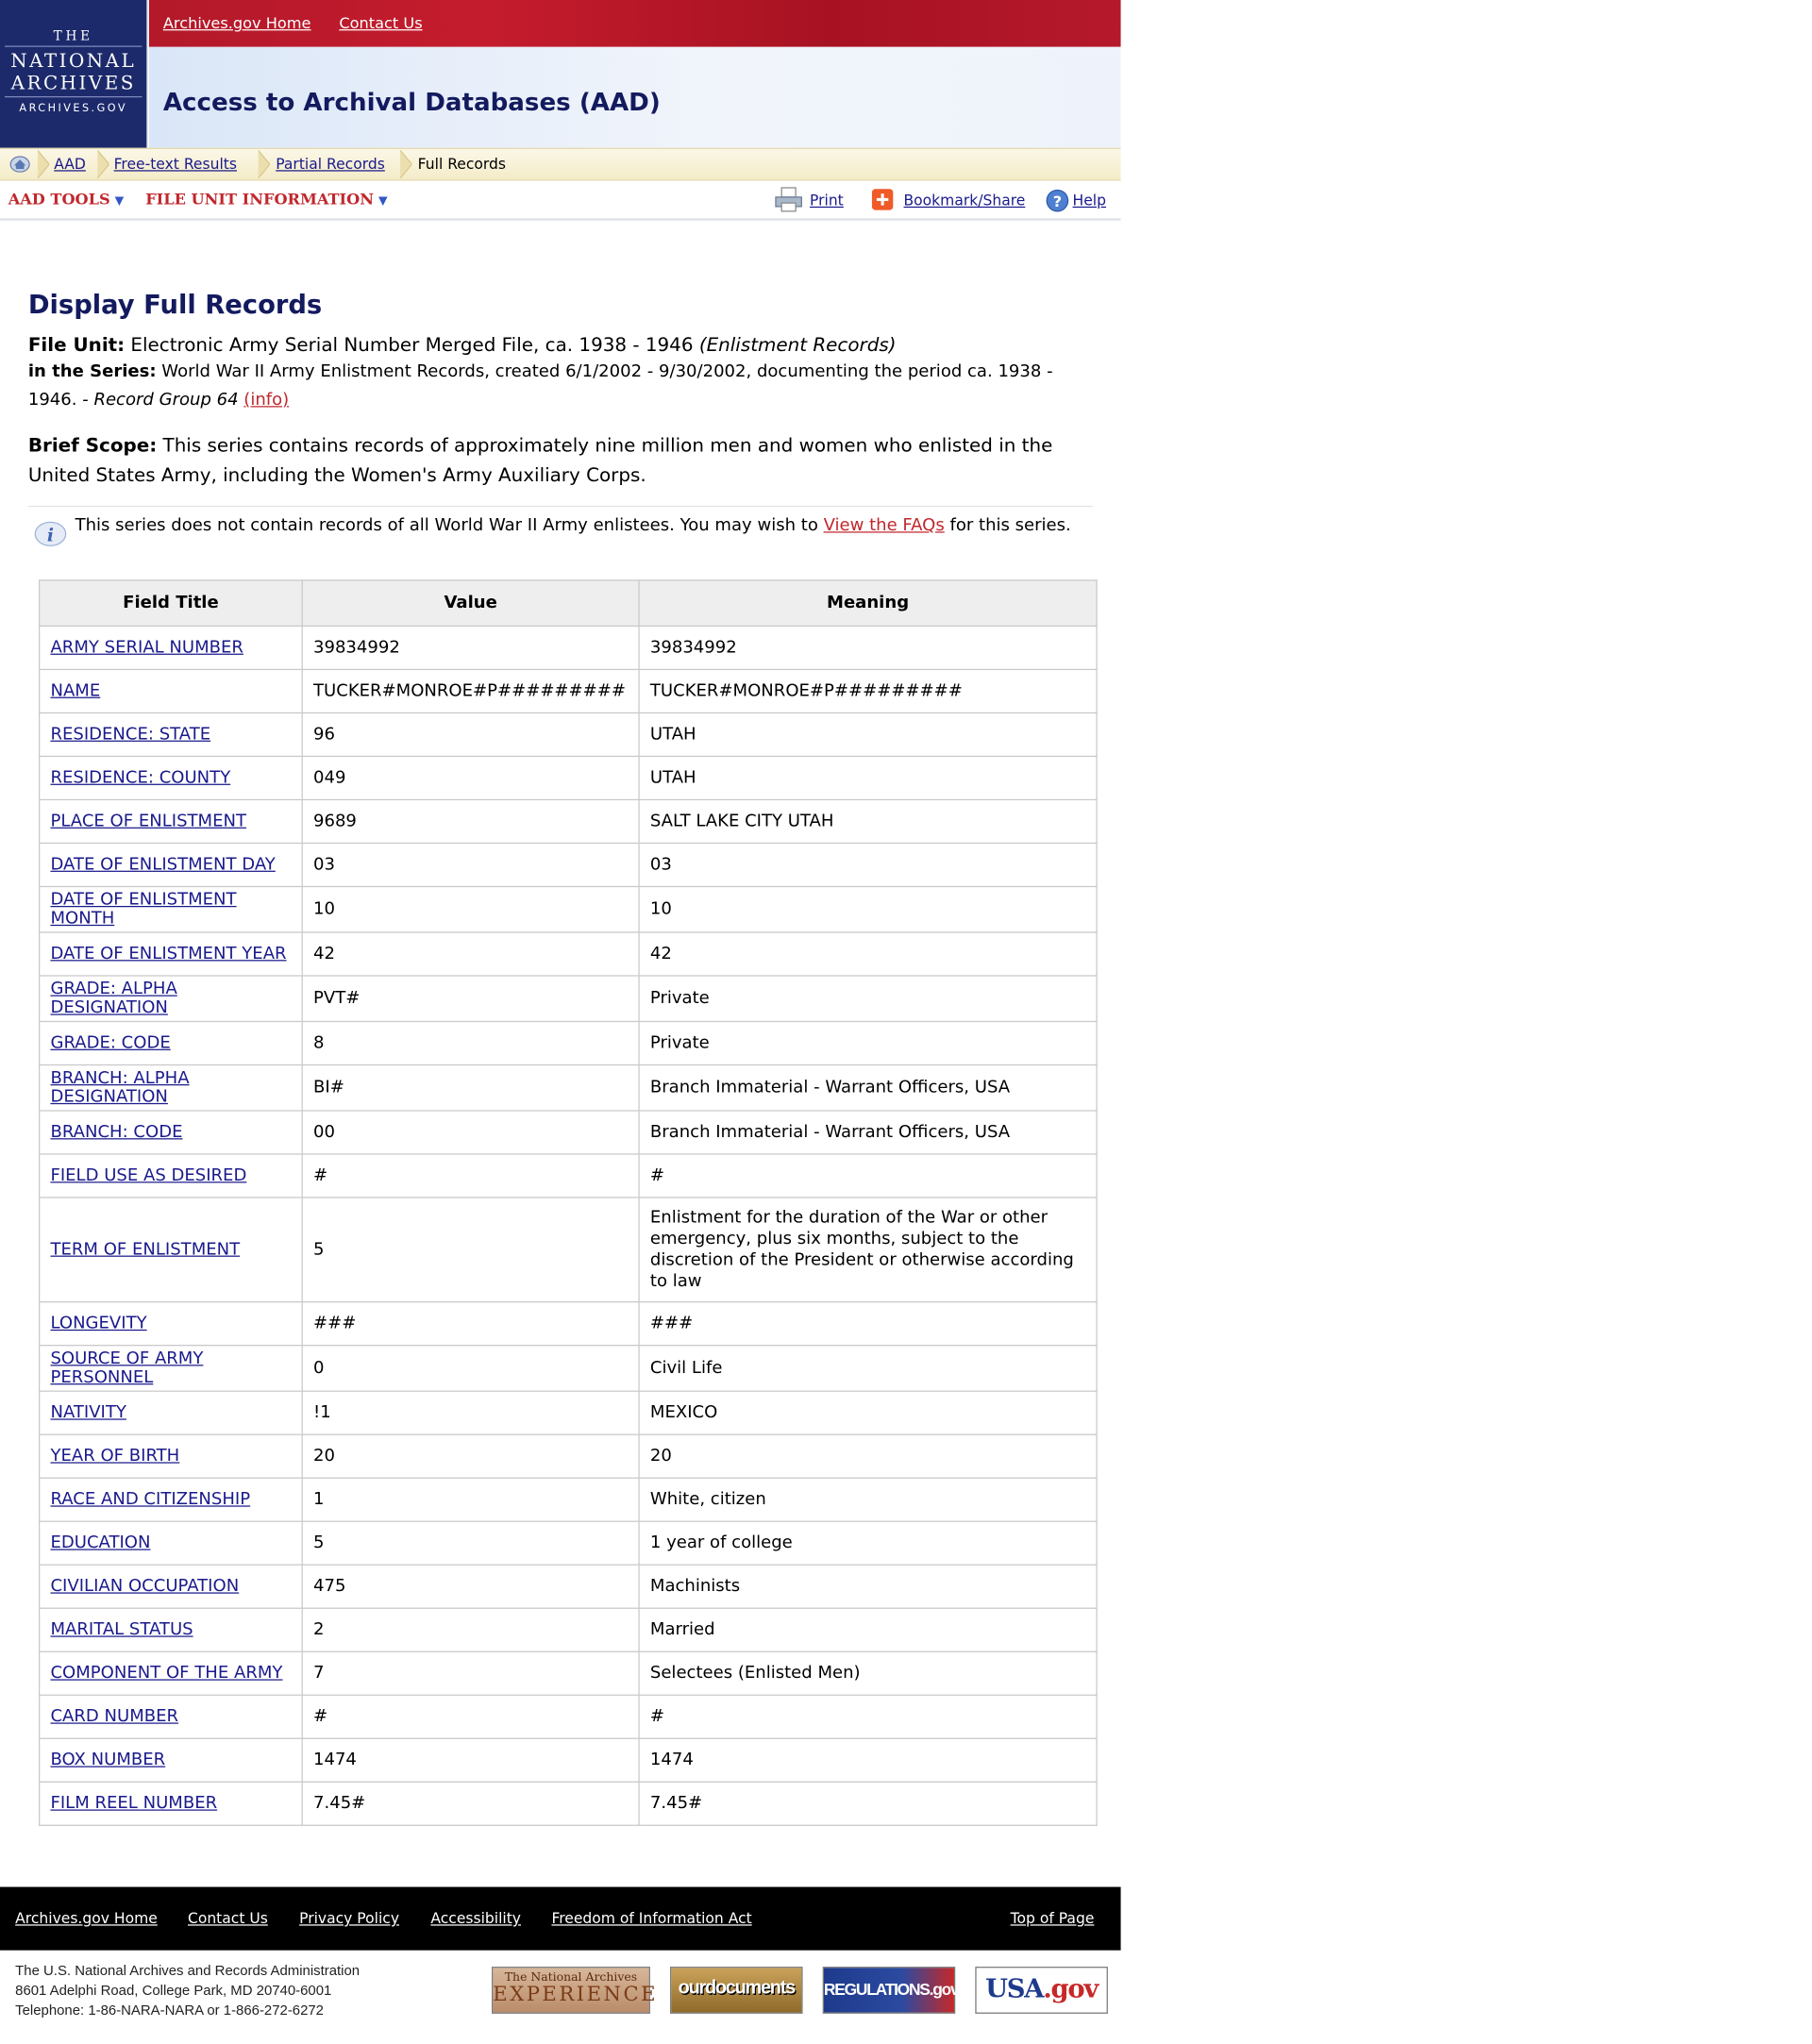 The height and width of the screenshot is (2044, 1812). What do you see at coordinates (1090, 201) in the screenshot?
I see `help-link: Help` at bounding box center [1090, 201].